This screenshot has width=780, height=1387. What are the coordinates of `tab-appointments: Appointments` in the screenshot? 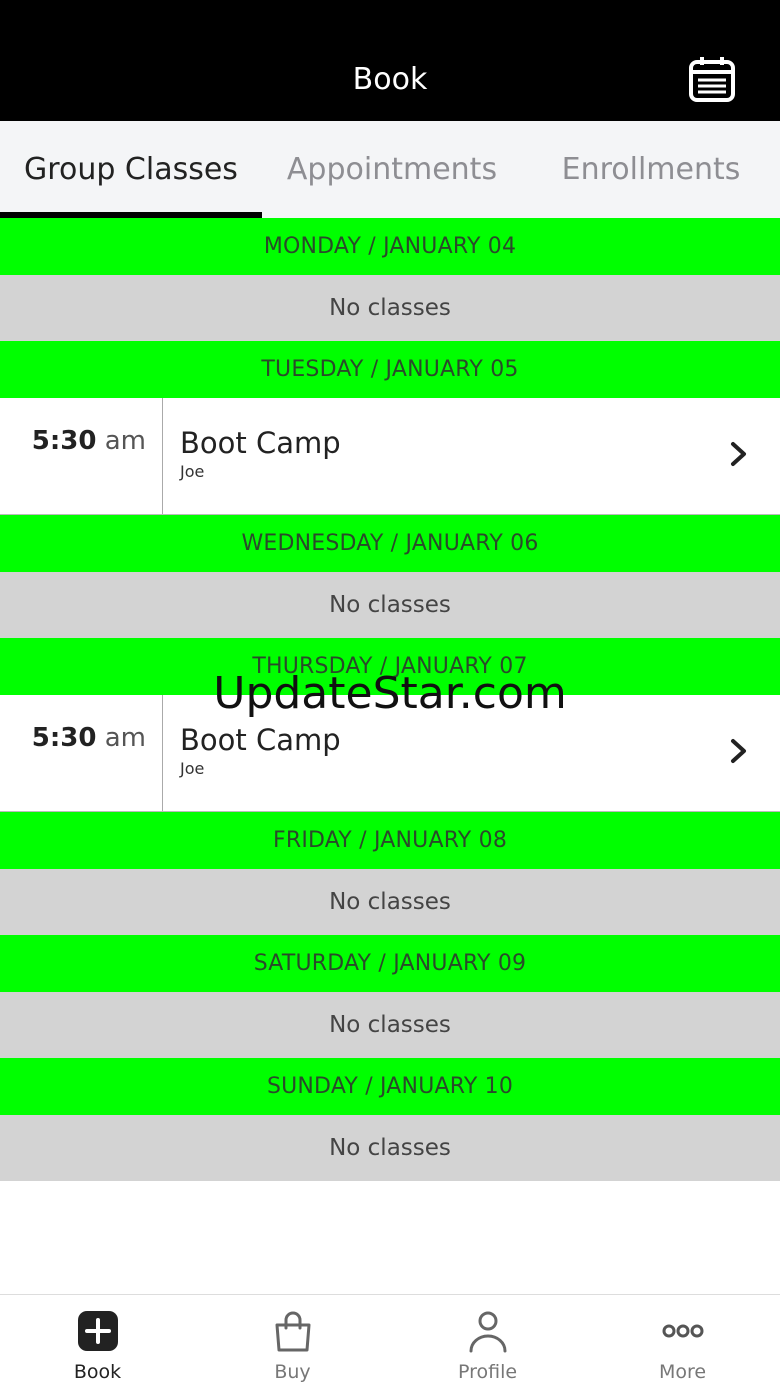 It's located at (392, 169).